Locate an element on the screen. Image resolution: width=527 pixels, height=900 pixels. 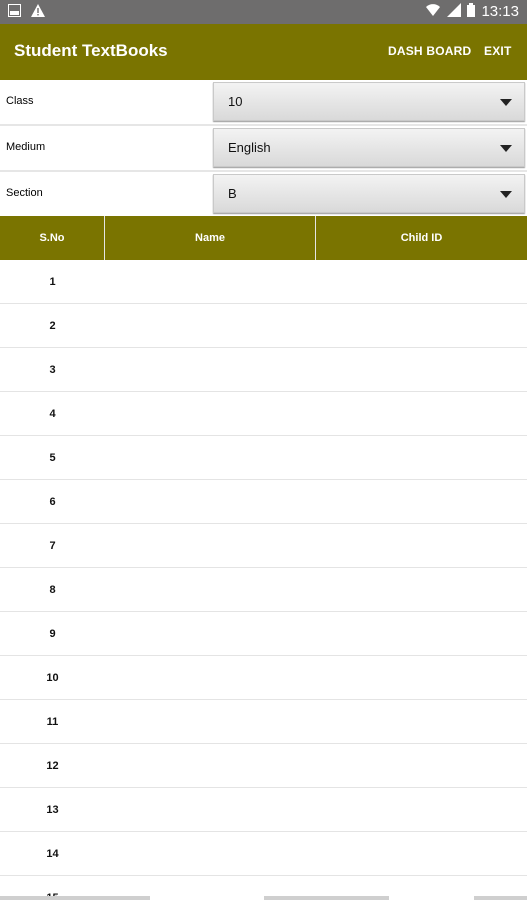
table-row: 8 is located at coordinates (263, 590).